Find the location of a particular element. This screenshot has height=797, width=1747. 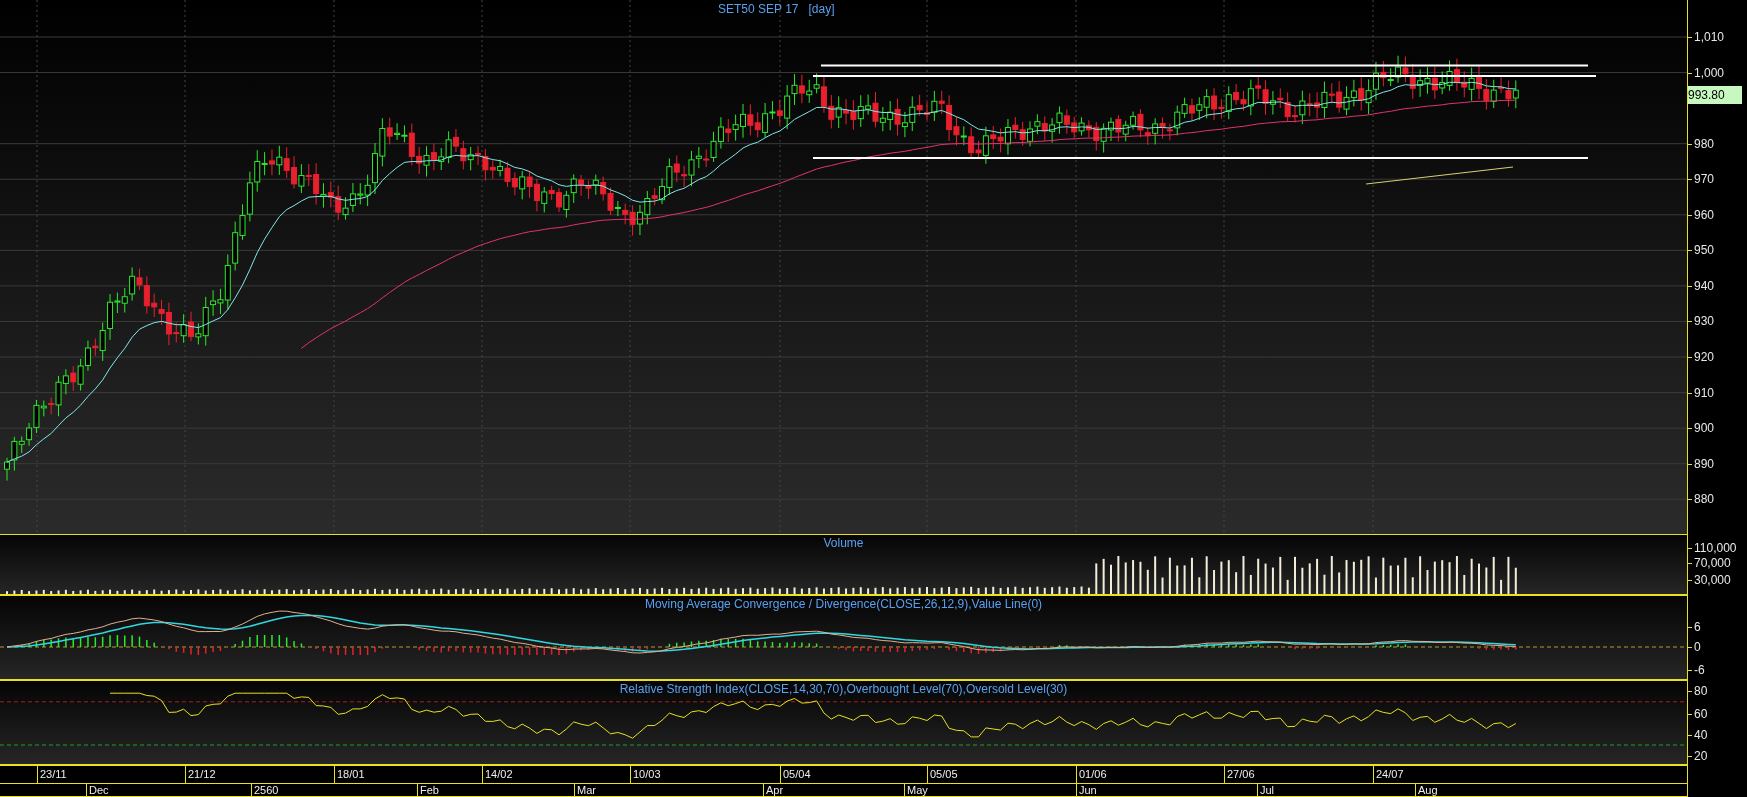

date-label: 01/06 is located at coordinates (1091, 774).